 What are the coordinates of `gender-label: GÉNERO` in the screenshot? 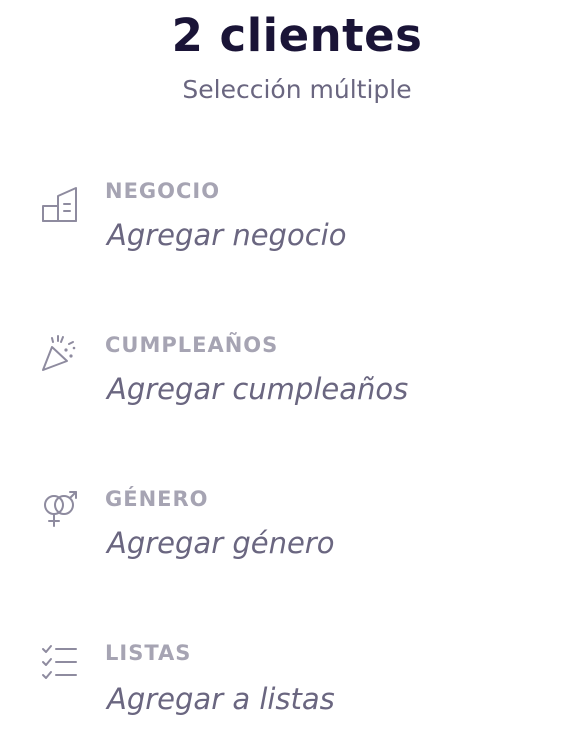 It's located at (157, 499).